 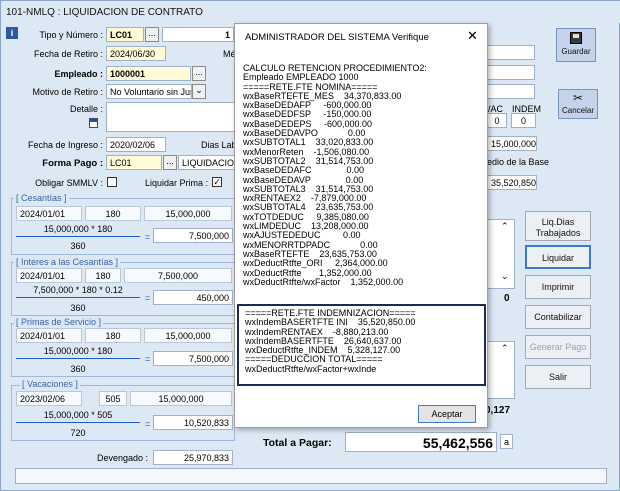 What do you see at coordinates (65, 145) in the screenshot?
I see `fecha-ingreso-label: Fecha de Ingreso :` at bounding box center [65, 145].